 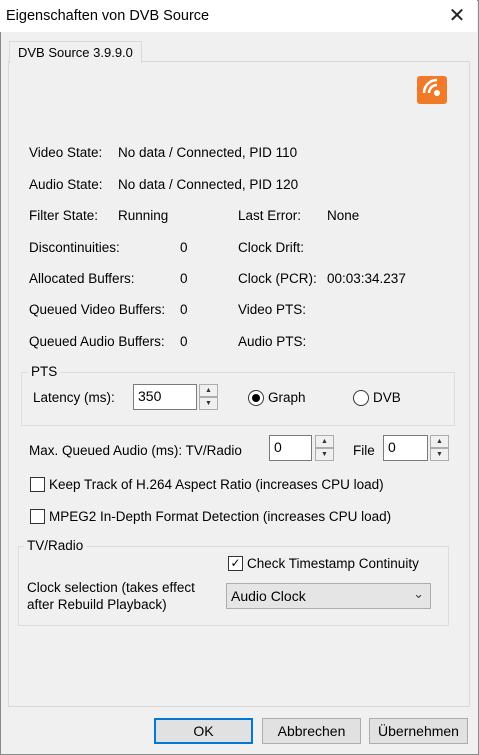 What do you see at coordinates (311, 731) in the screenshot?
I see `cancel-button: Abbrechen` at bounding box center [311, 731].